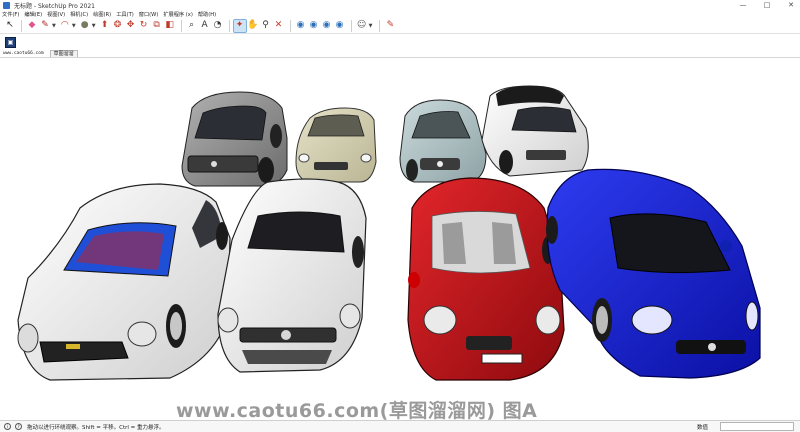 This screenshot has height=432, width=800. What do you see at coordinates (535, 131) in the screenshot?
I see `white-suv-model` at bounding box center [535, 131].